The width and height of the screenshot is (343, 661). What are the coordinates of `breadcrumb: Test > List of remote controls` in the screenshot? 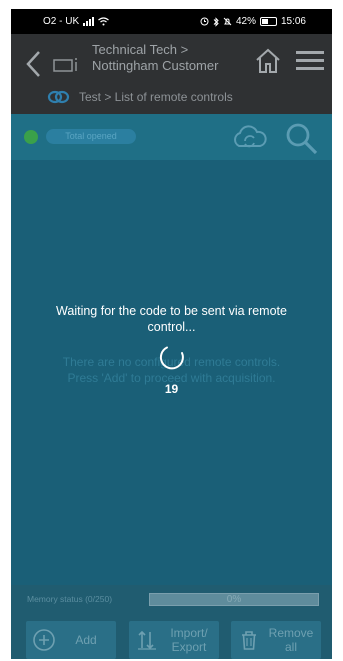 It's located at (140, 97).